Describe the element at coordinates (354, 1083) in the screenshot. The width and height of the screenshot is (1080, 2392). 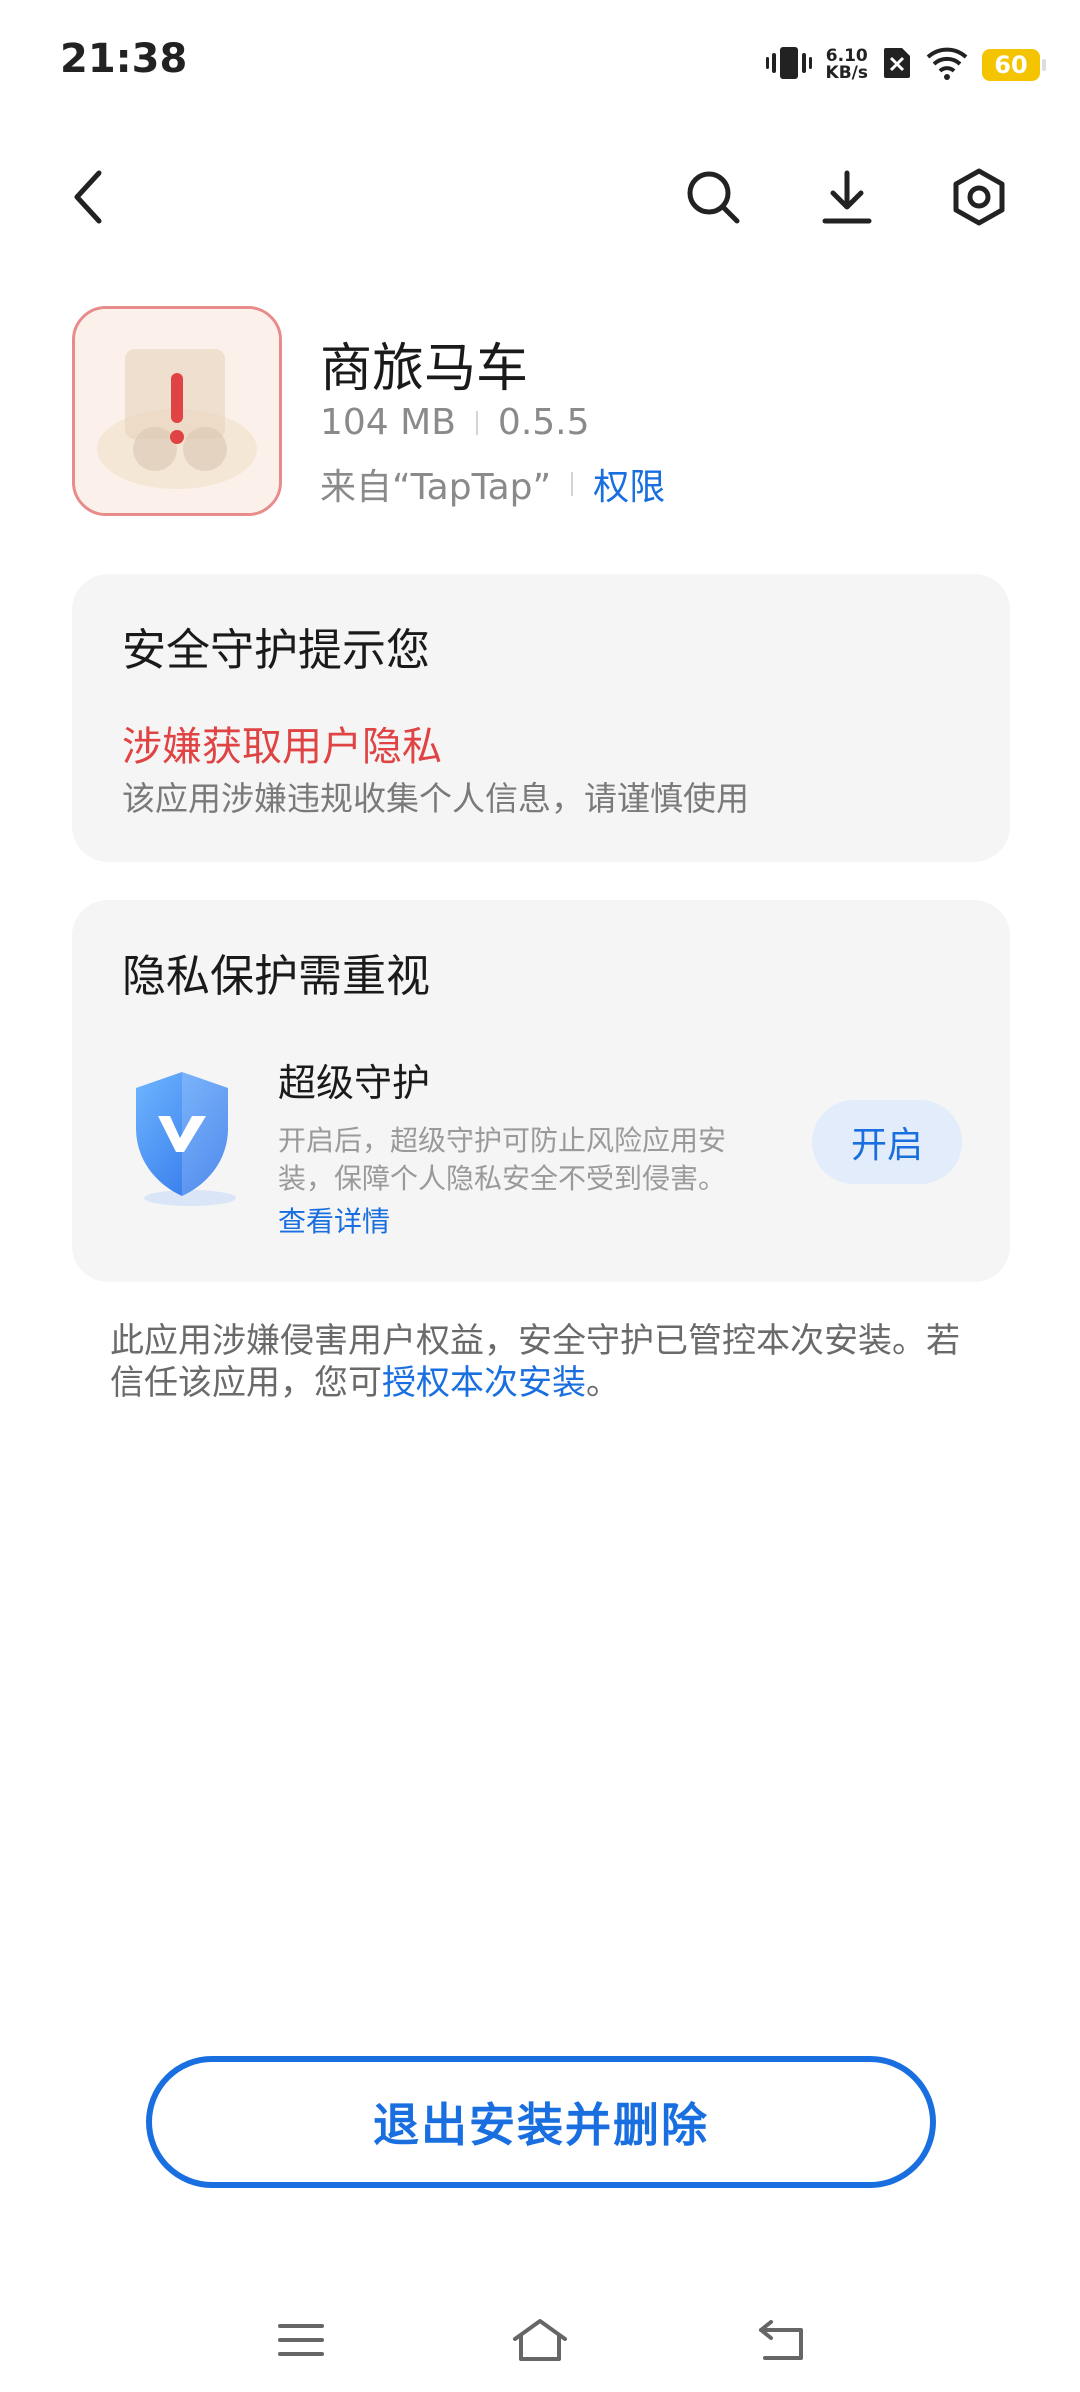
I see `super-protection-title: 超级守护` at that location.